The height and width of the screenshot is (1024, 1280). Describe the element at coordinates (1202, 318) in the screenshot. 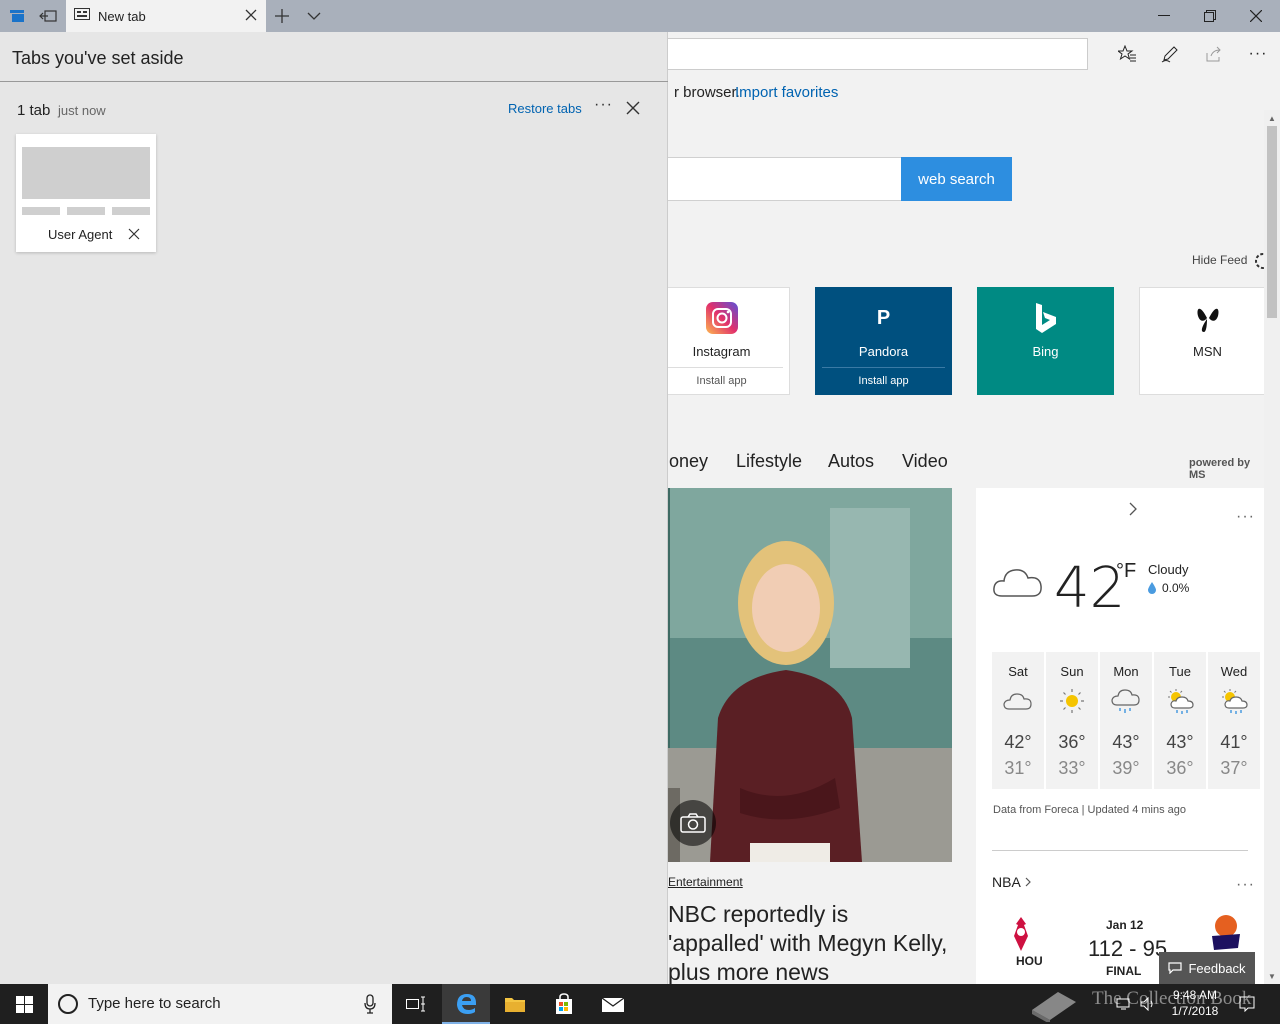

I see `msn-butterfly-icon` at that location.